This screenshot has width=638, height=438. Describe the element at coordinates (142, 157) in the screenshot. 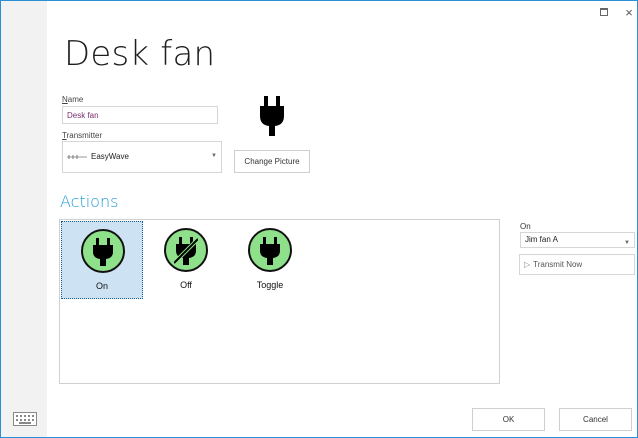

I see `transmitter-select: EasyWave ▼` at that location.